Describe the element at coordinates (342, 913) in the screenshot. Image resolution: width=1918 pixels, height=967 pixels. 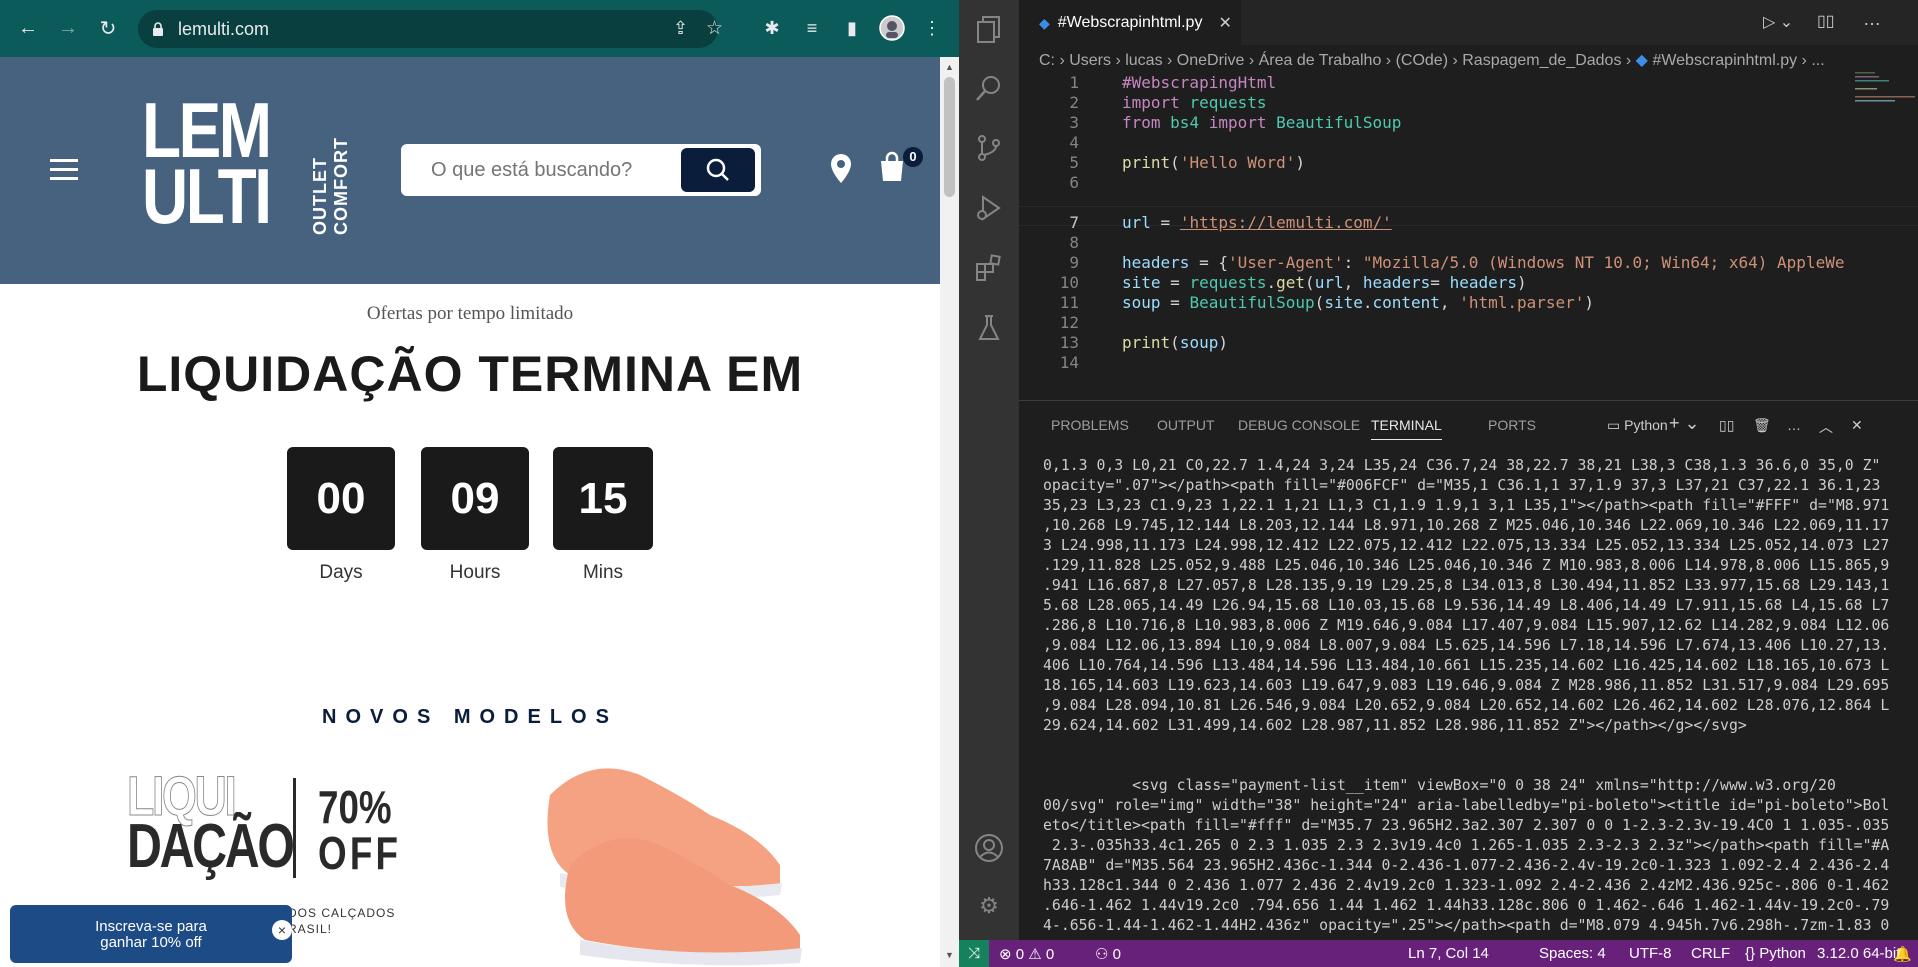
I see `promo-sub1: DOS CALÇADOS` at that location.